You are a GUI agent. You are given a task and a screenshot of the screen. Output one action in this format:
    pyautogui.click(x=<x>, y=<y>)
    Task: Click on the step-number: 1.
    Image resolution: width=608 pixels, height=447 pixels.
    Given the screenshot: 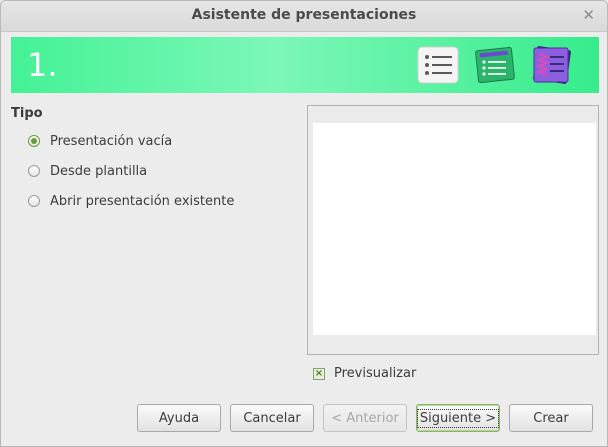 What is the action you would take?
    pyautogui.click(x=42, y=65)
    